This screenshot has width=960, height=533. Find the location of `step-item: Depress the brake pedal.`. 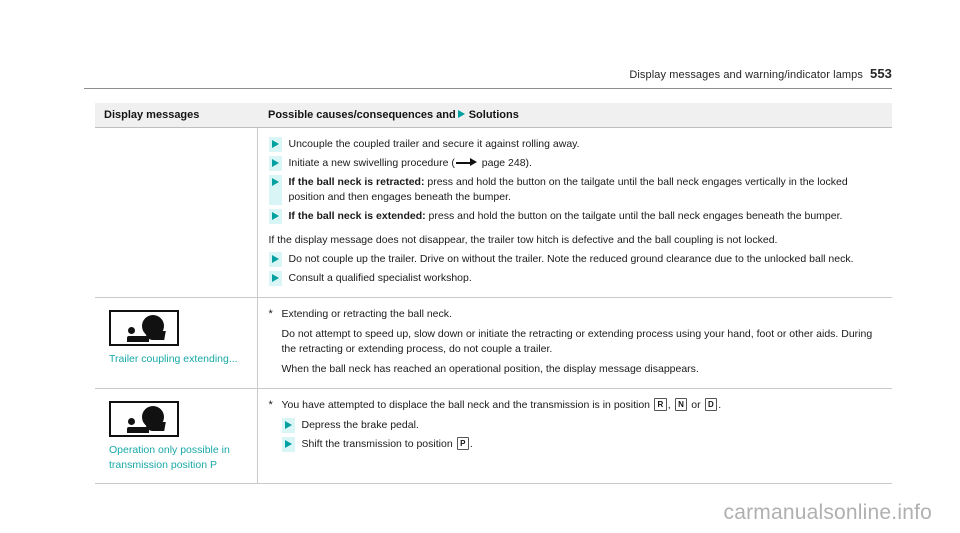

step-item: Depress the brake pedal. is located at coordinates (582, 425).